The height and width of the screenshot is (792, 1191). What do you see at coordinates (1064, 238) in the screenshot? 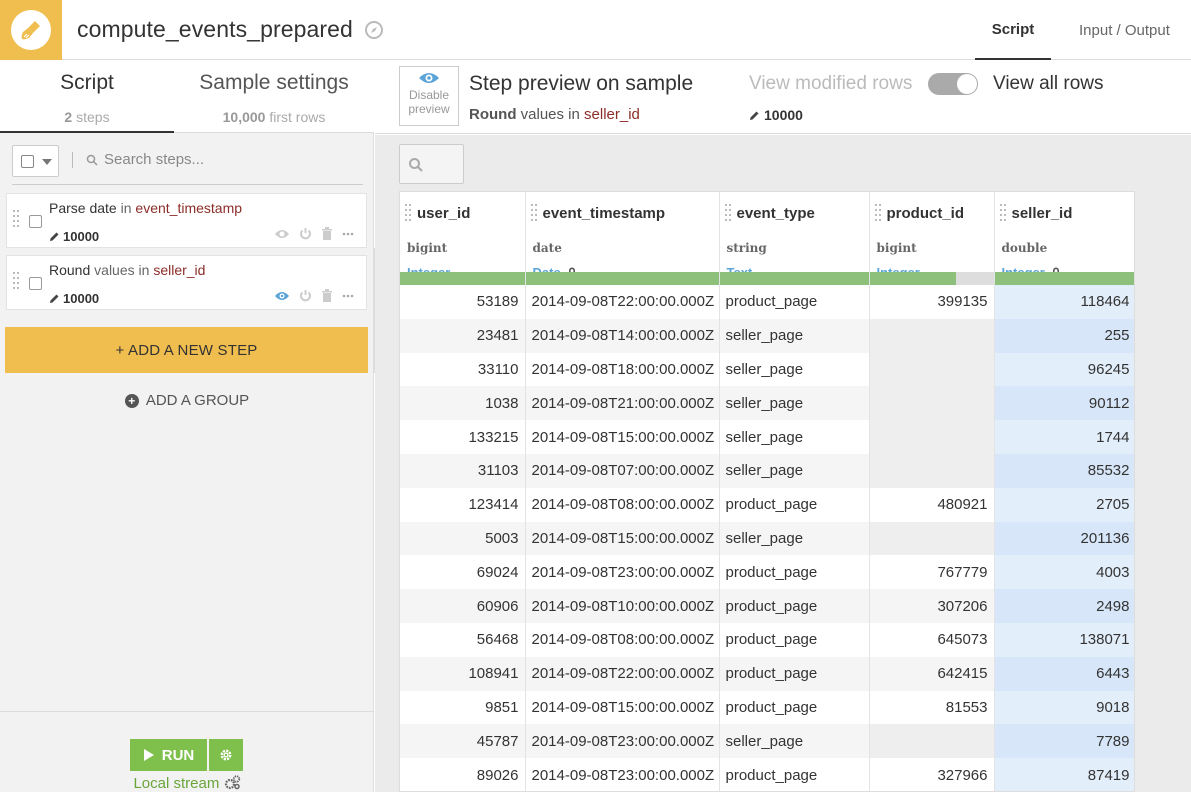
I see `column-header-seller-id: seller_iddoubleInteger` at bounding box center [1064, 238].